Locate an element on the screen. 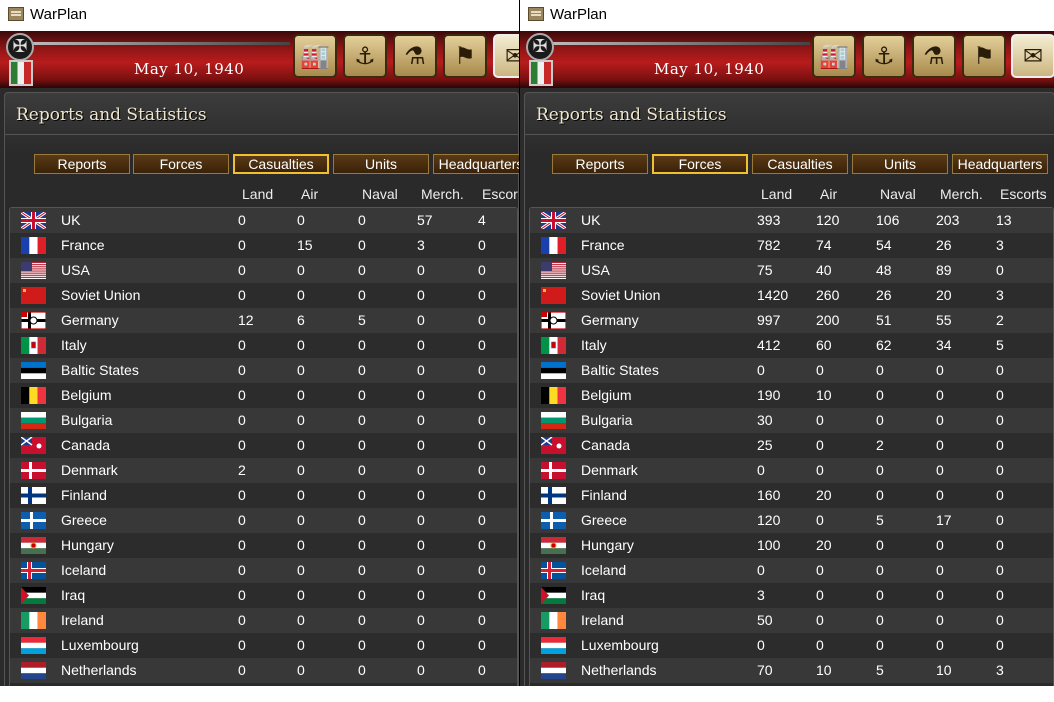  table-row: Iraq 0 0 0 0 0 is located at coordinates (263, 595).